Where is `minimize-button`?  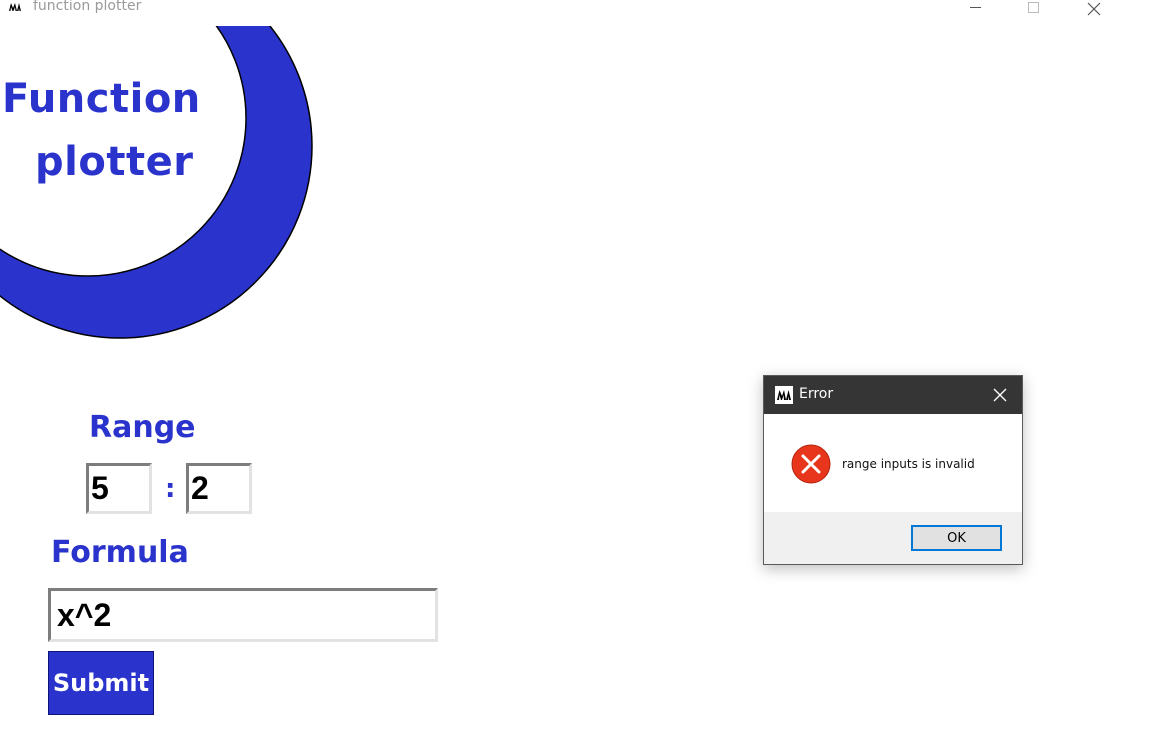 minimize-button is located at coordinates (976, 9).